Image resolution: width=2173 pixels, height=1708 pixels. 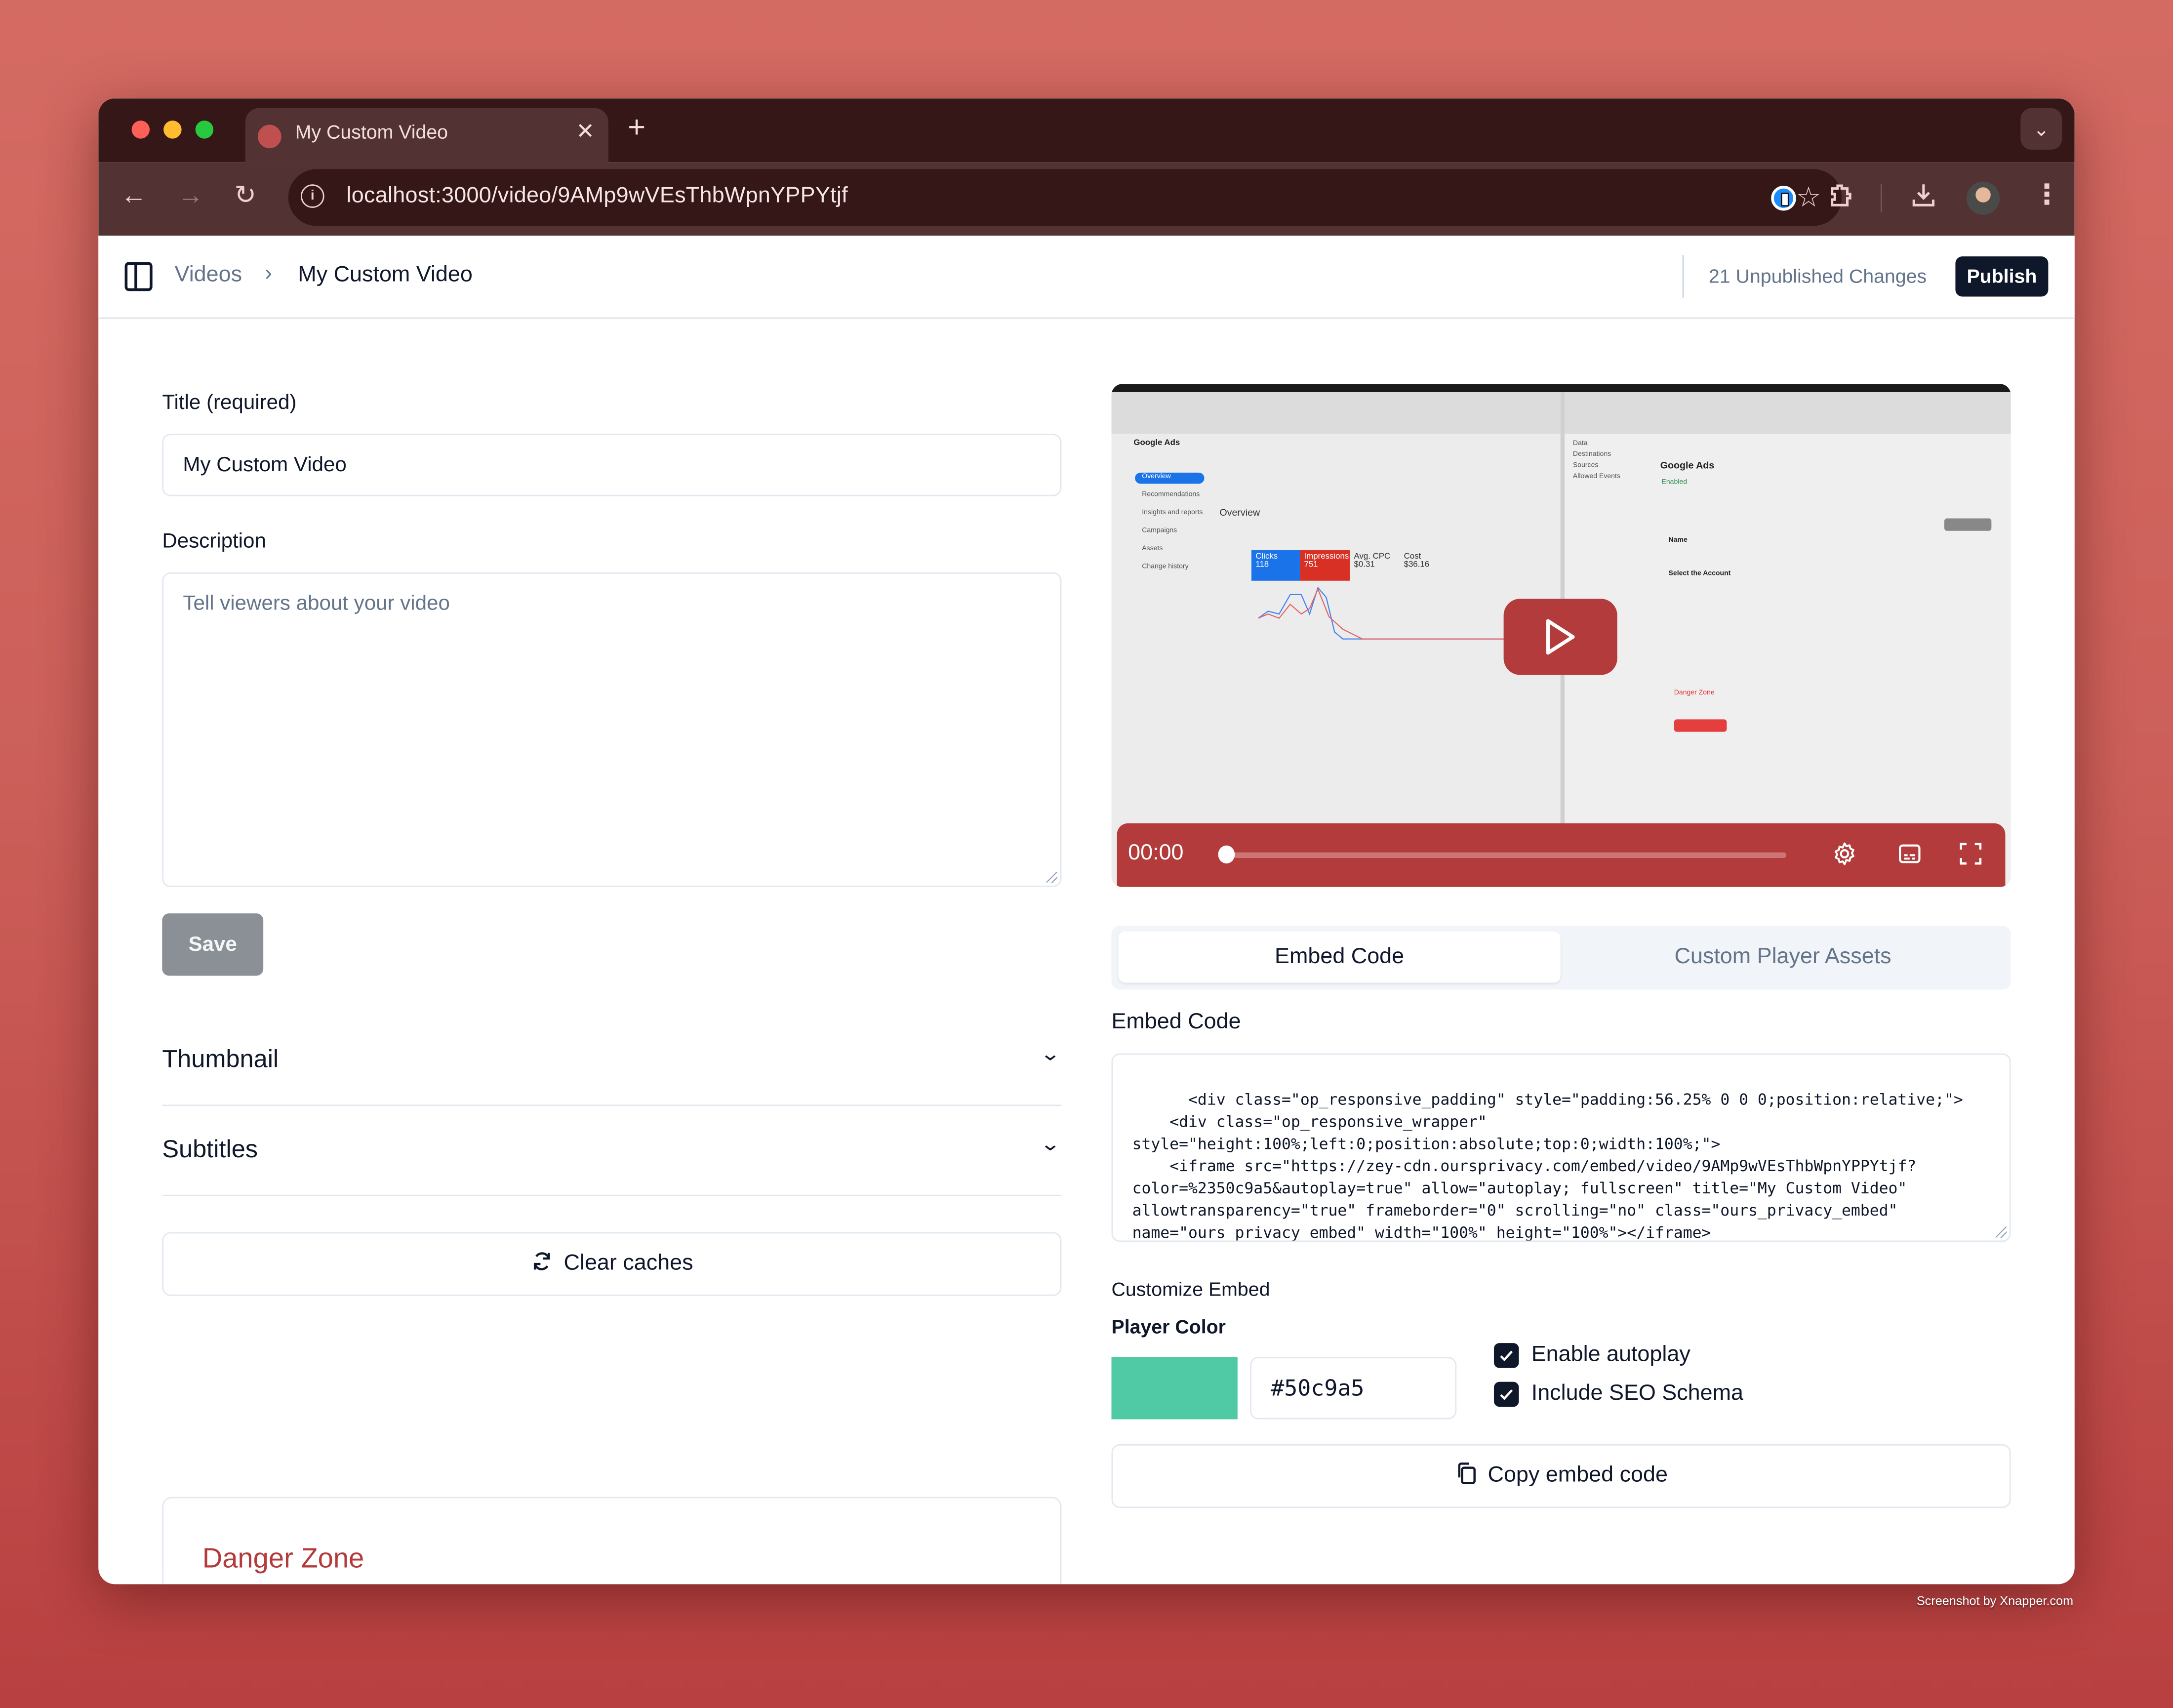 What do you see at coordinates (1504, 855) in the screenshot?
I see `seek-bar` at bounding box center [1504, 855].